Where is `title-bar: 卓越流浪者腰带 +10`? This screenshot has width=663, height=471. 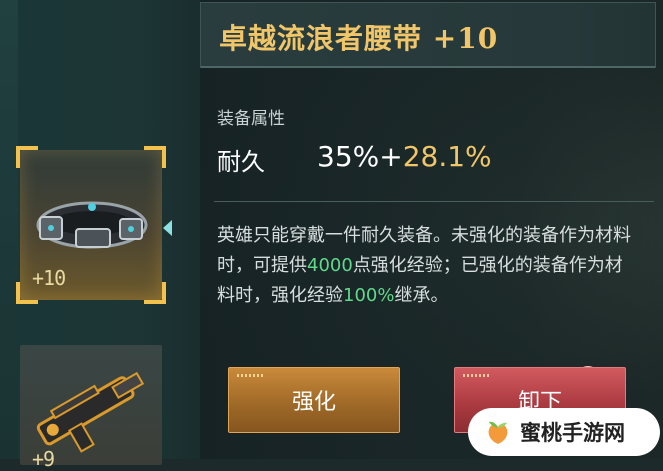 title-bar: 卓越流浪者腰带 +10 is located at coordinates (428, 35).